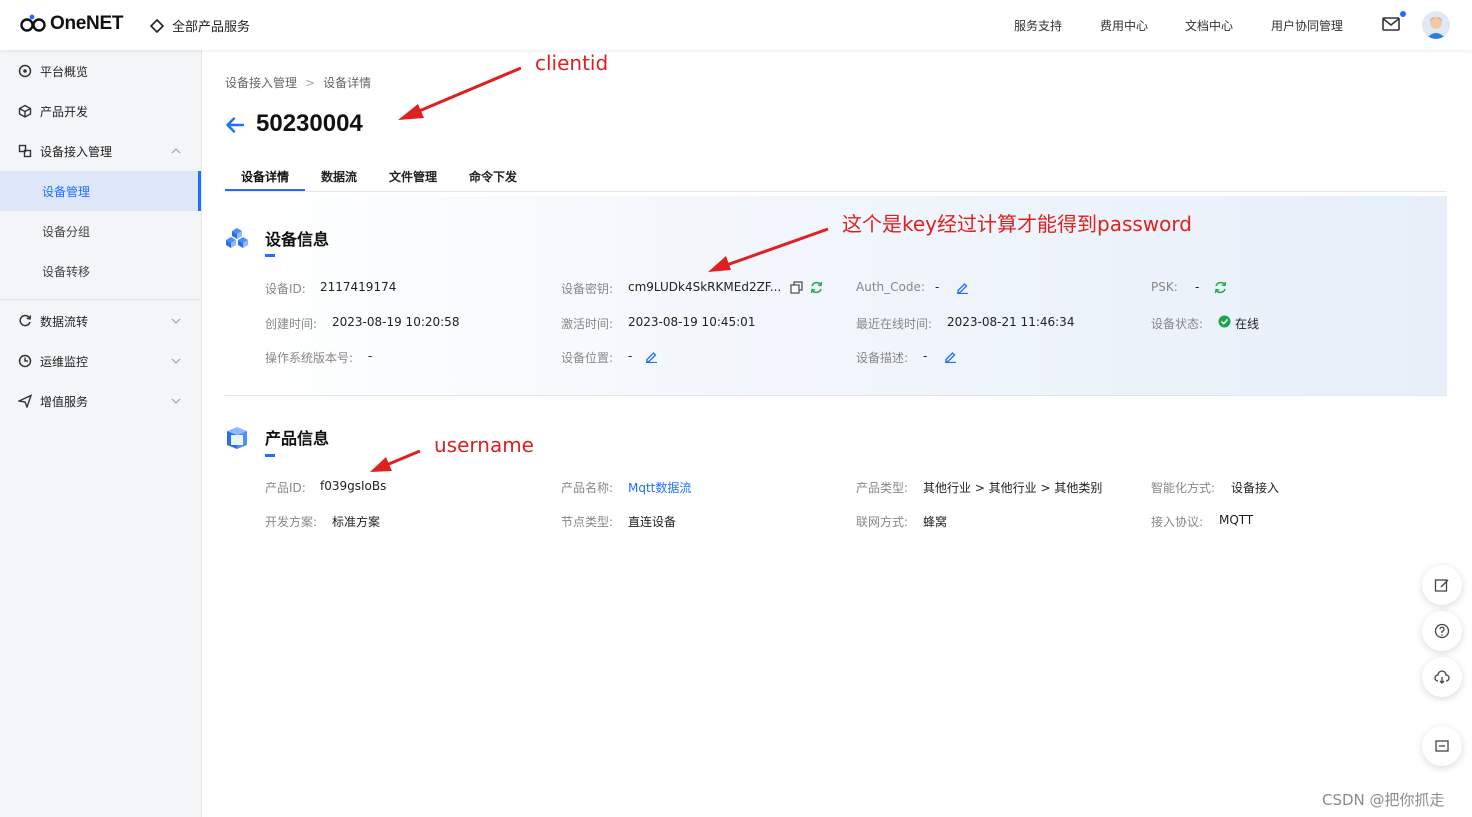 The height and width of the screenshot is (817, 1472). I want to click on node-type-label: 节点类型:, so click(587, 522).